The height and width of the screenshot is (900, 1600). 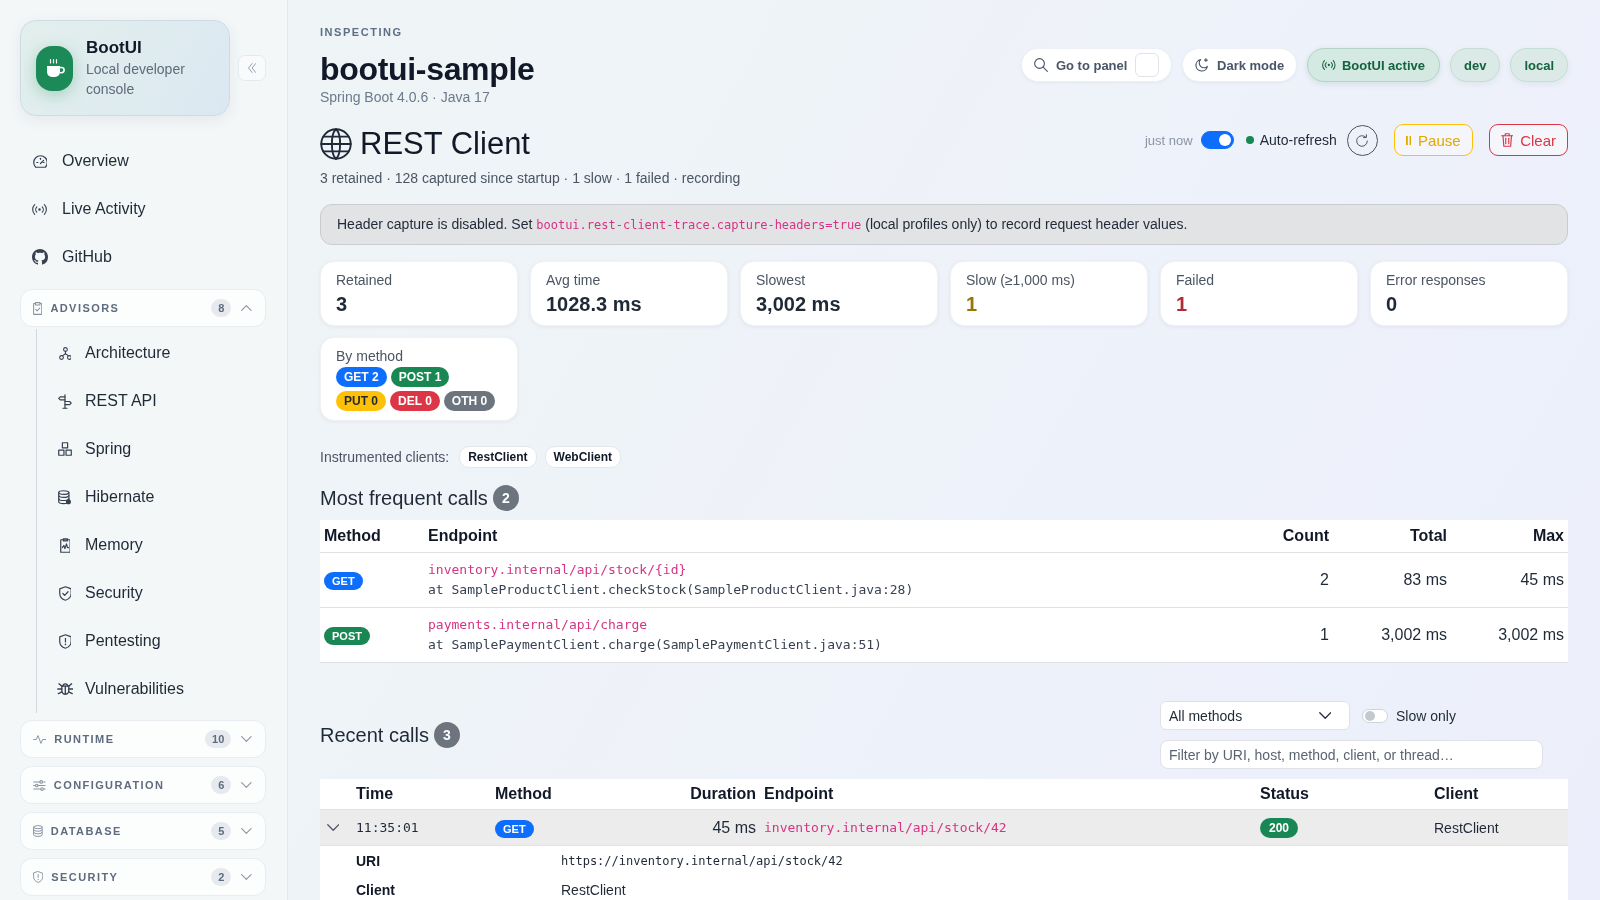 What do you see at coordinates (151, 593) in the screenshot?
I see `nav-link: Security` at bounding box center [151, 593].